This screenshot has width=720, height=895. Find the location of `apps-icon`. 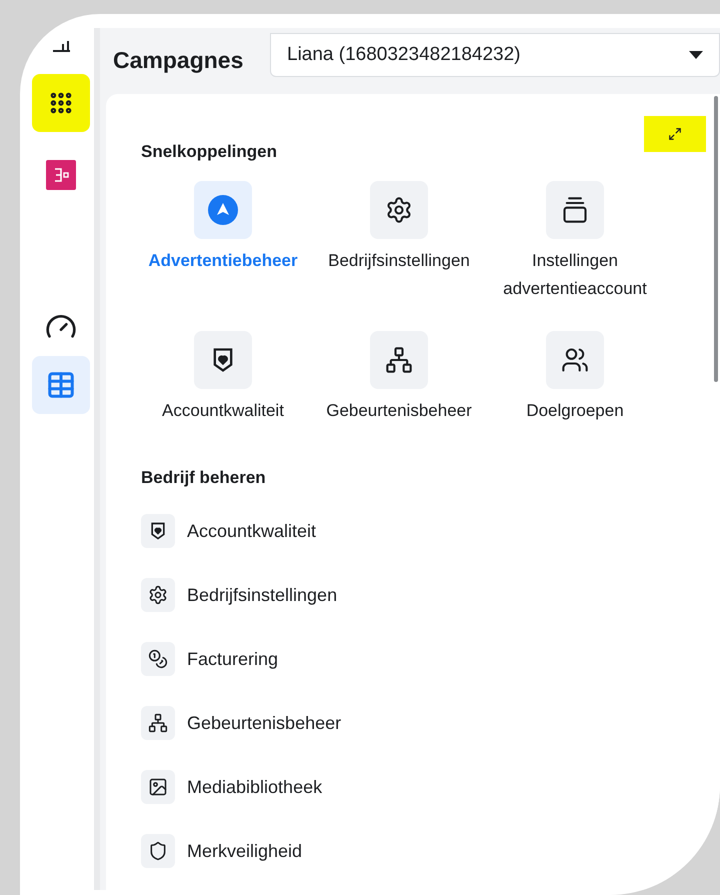

apps-icon is located at coordinates (61, 103).